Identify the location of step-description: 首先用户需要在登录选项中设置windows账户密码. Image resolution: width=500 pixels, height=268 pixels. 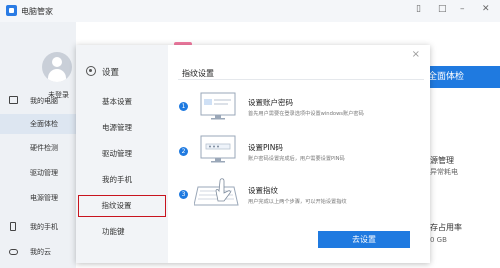
(306, 114).